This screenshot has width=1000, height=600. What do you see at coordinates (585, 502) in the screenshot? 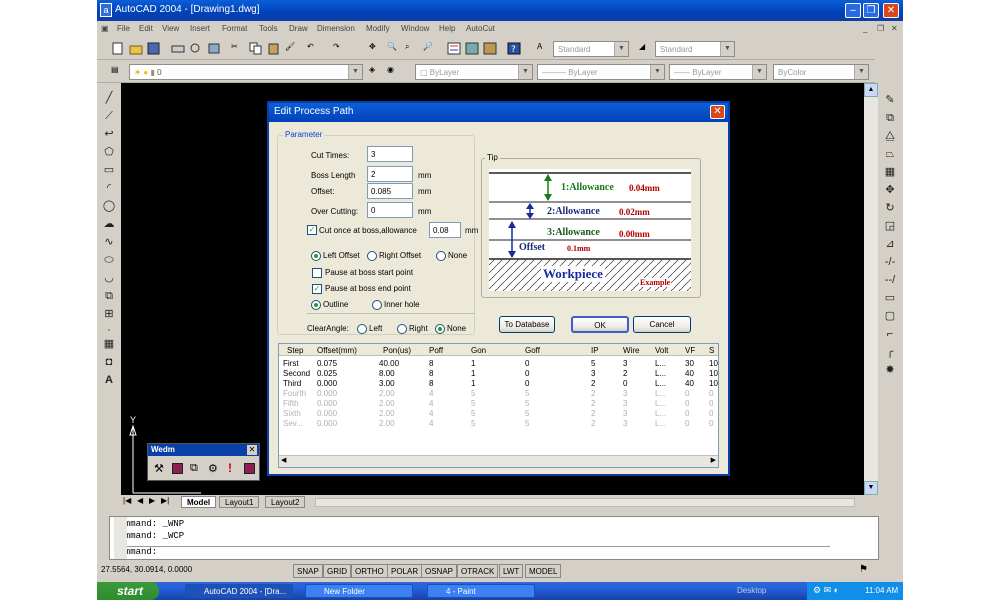
I see `horizontal-scrollbar` at bounding box center [585, 502].